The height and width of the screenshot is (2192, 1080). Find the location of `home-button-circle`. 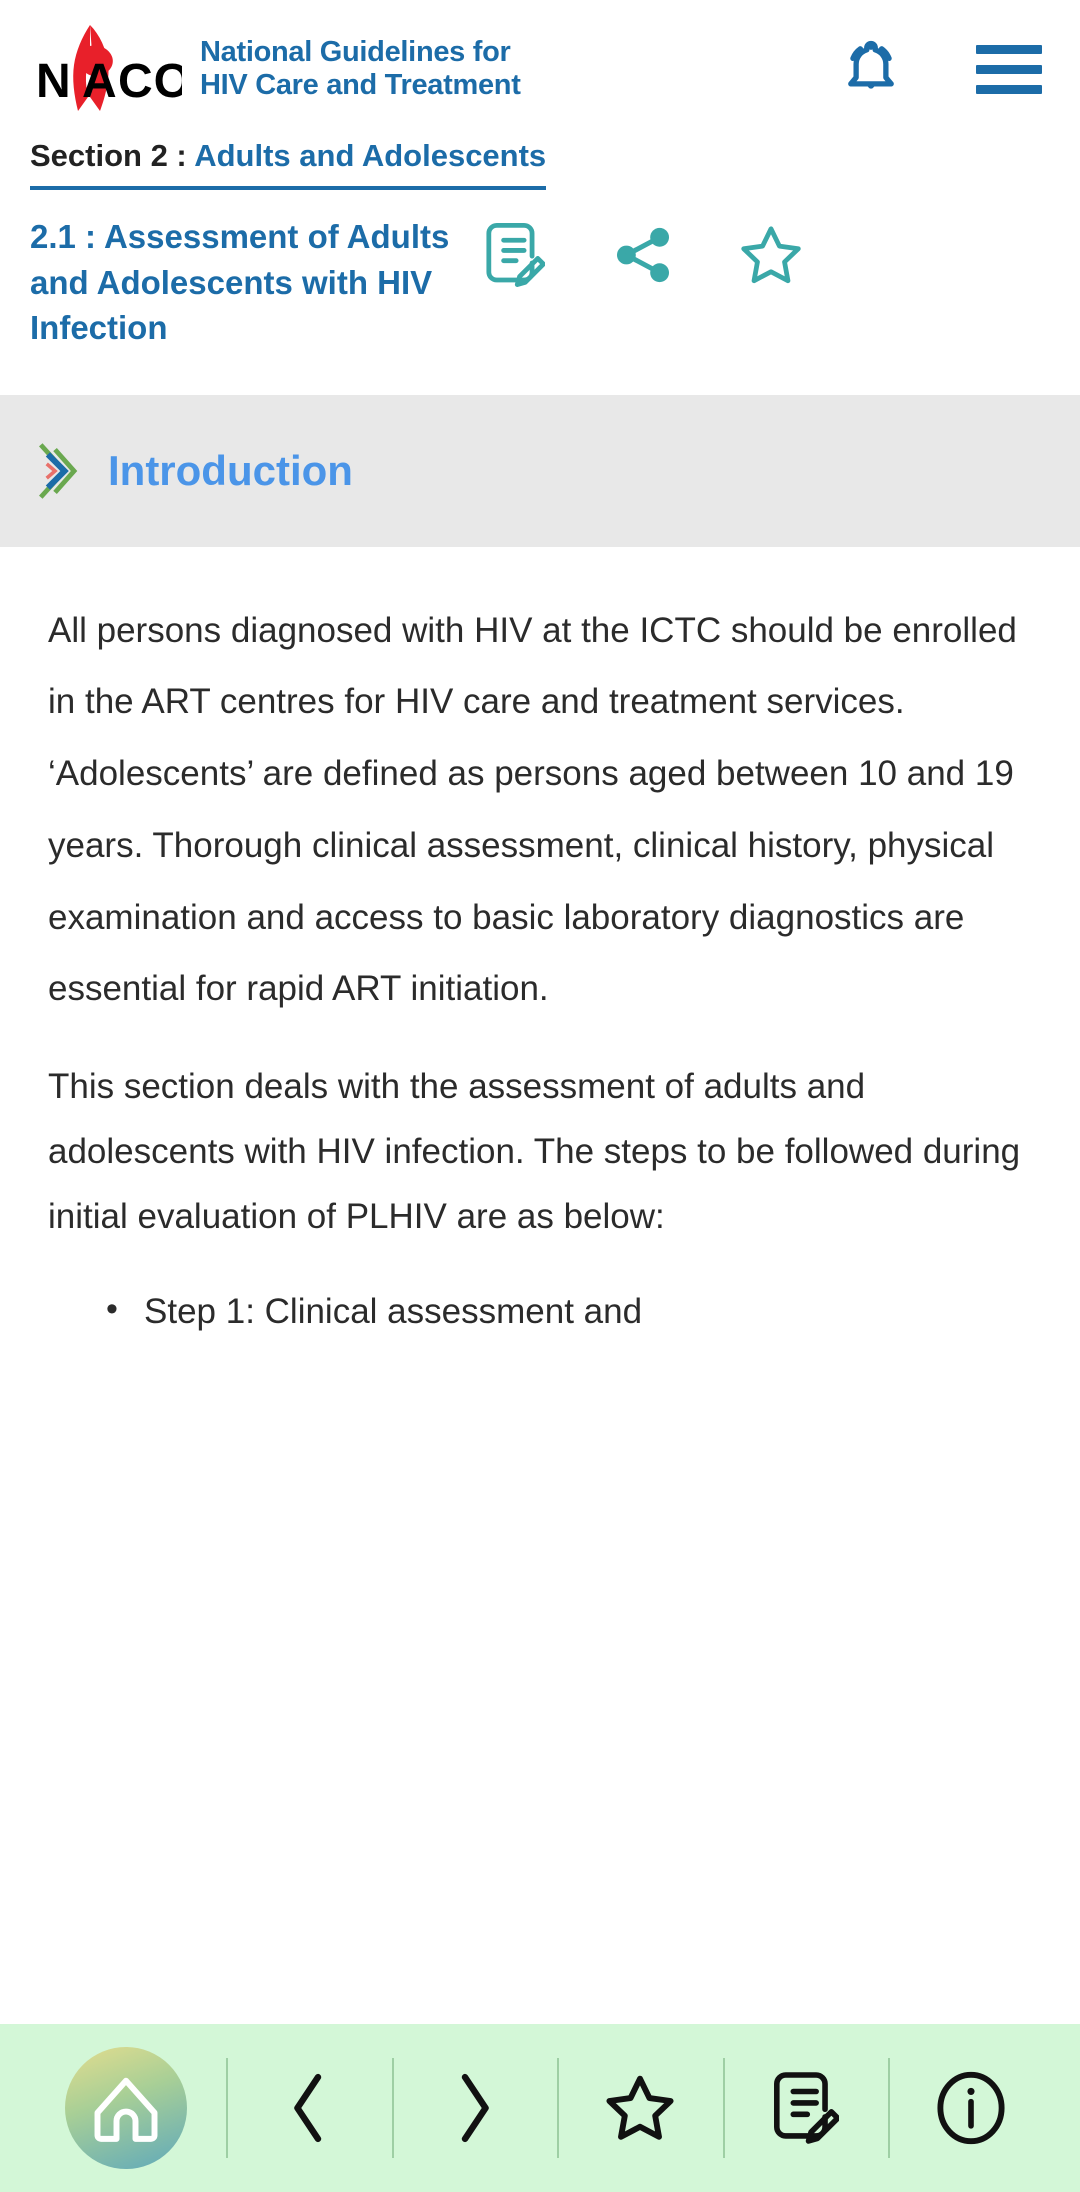

home-button-circle is located at coordinates (126, 2108).